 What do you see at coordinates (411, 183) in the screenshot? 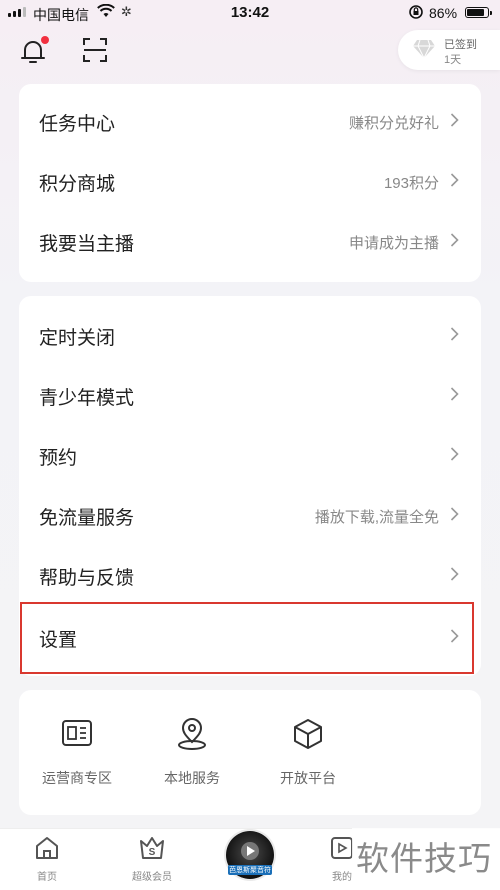
I see `row-subtitle: 193积分` at bounding box center [411, 183].